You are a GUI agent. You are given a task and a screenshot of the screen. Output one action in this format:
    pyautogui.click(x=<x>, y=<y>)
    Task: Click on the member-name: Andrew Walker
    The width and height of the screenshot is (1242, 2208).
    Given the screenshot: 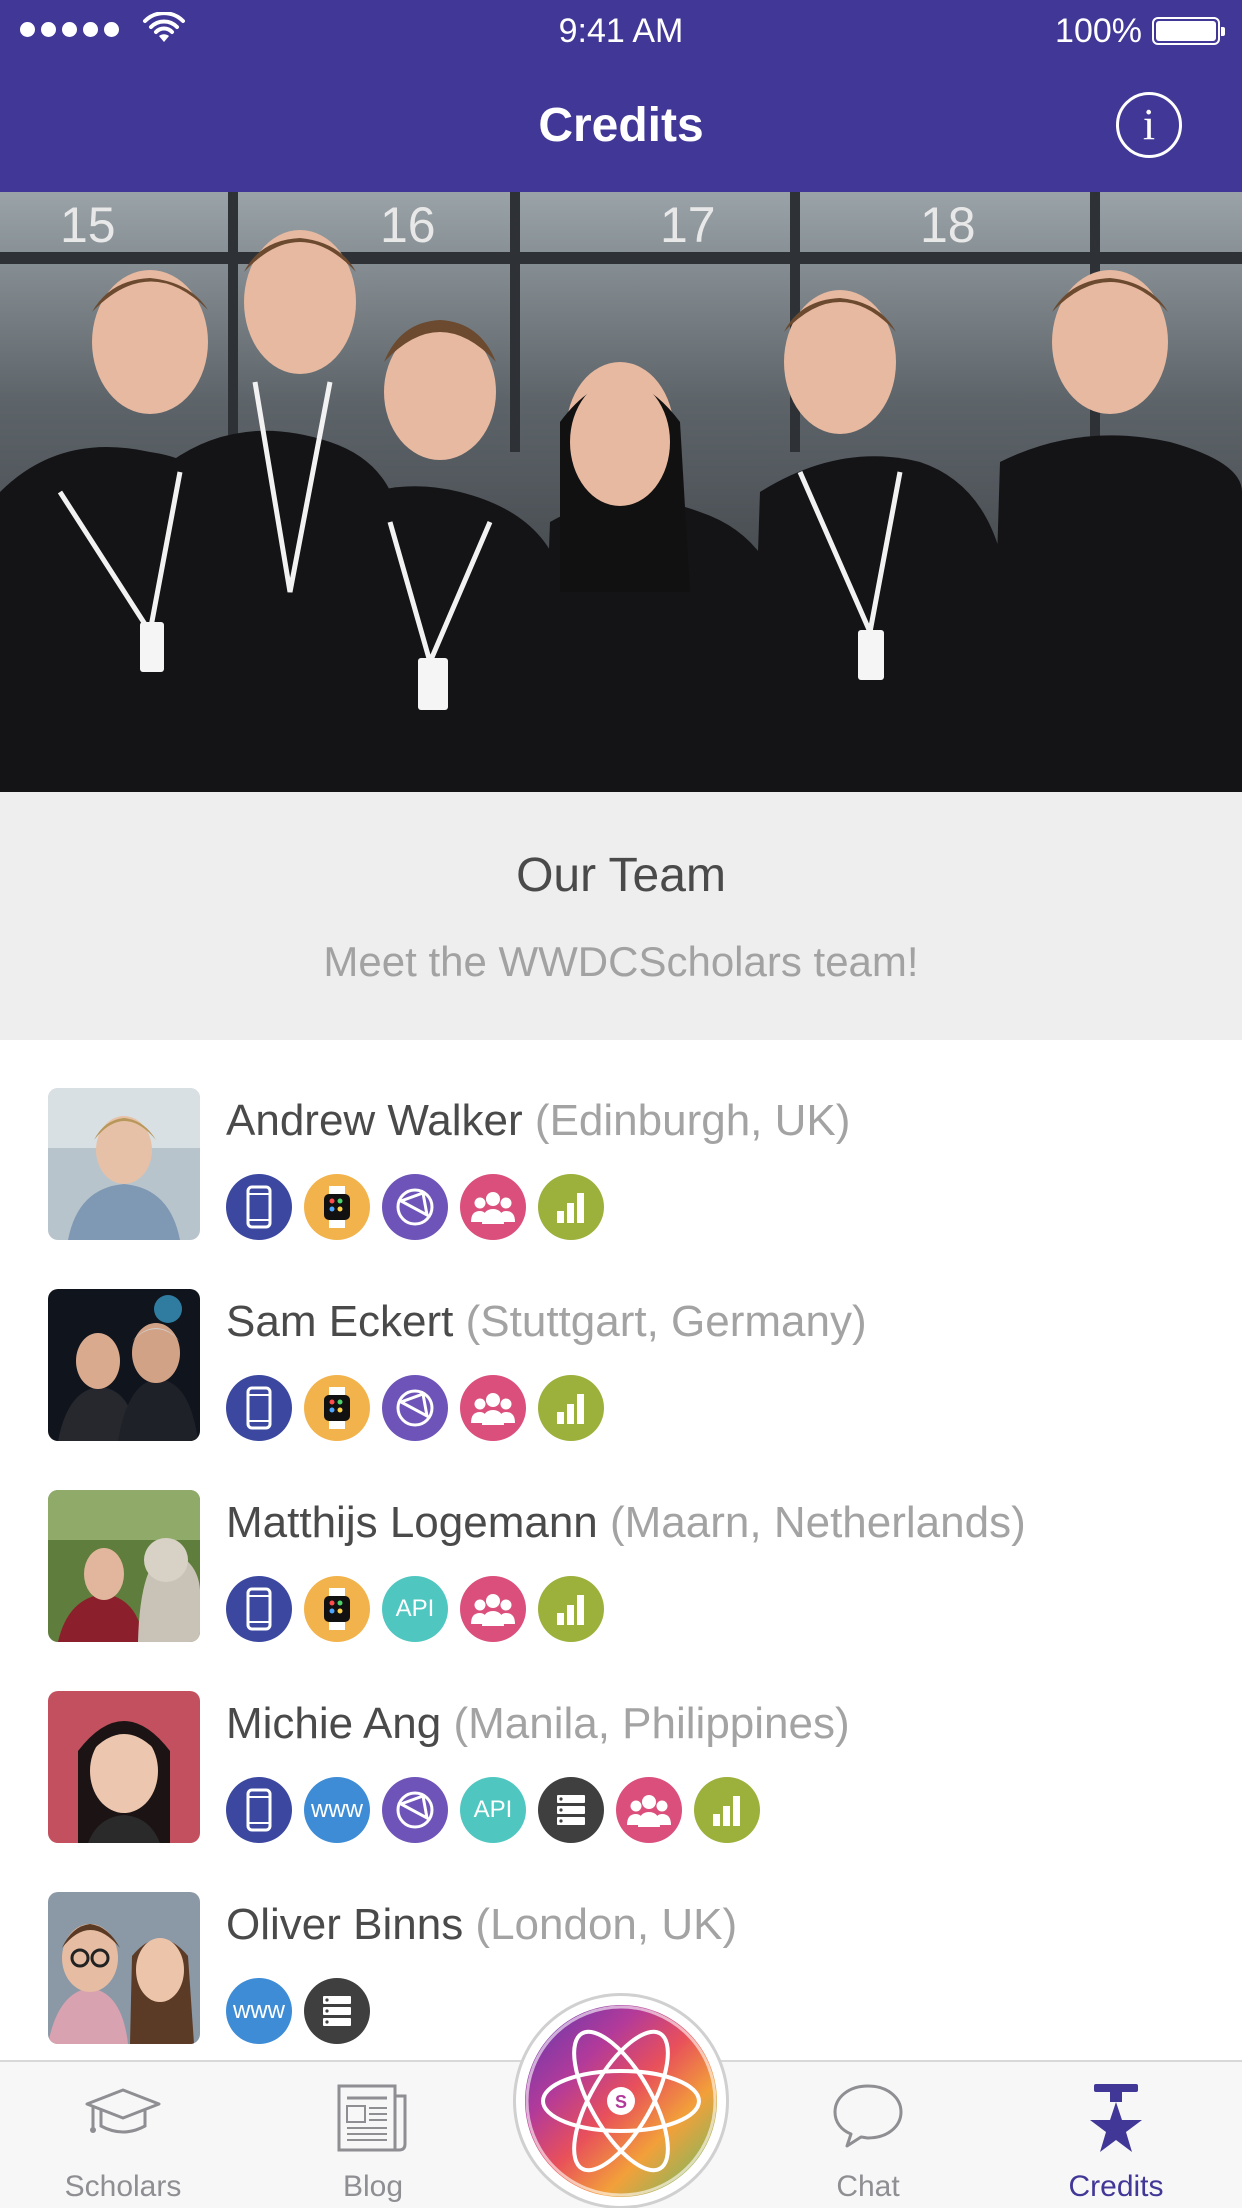 What is the action you would take?
    pyautogui.click(x=374, y=1120)
    